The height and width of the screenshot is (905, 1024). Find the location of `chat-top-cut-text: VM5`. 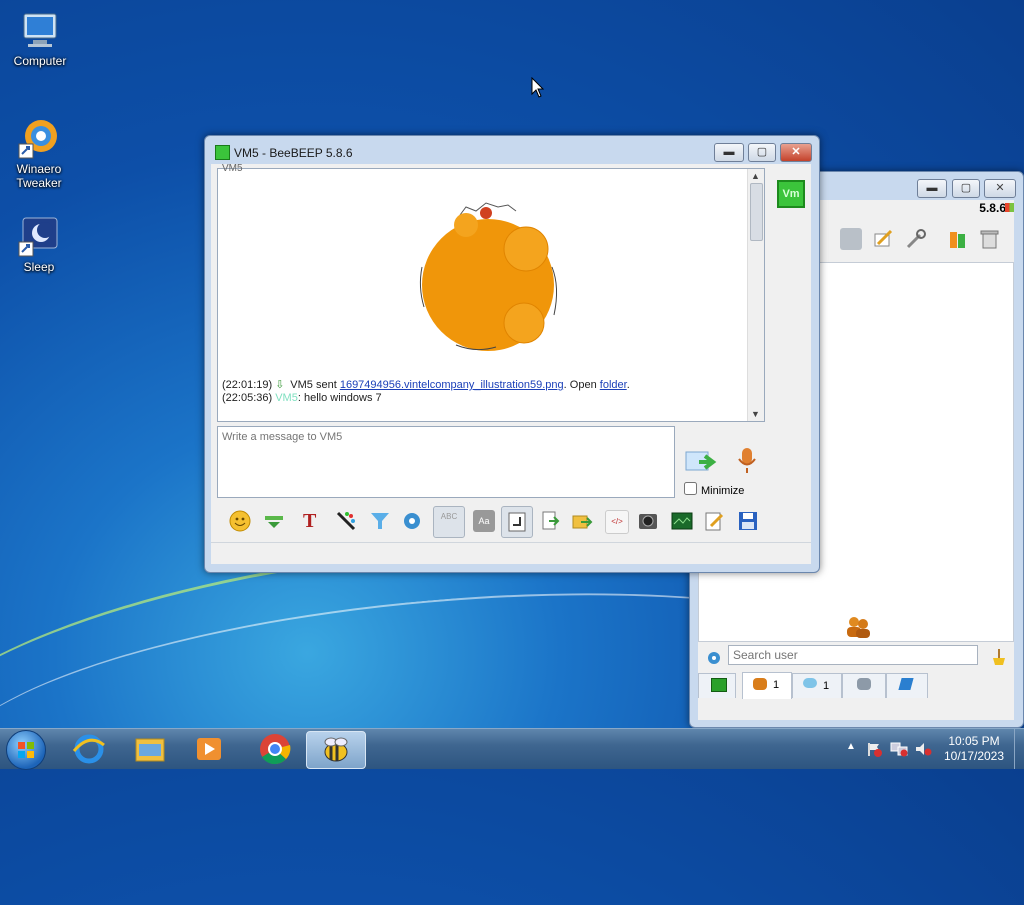

chat-top-cut-text: VM5 is located at coordinates (232, 167).